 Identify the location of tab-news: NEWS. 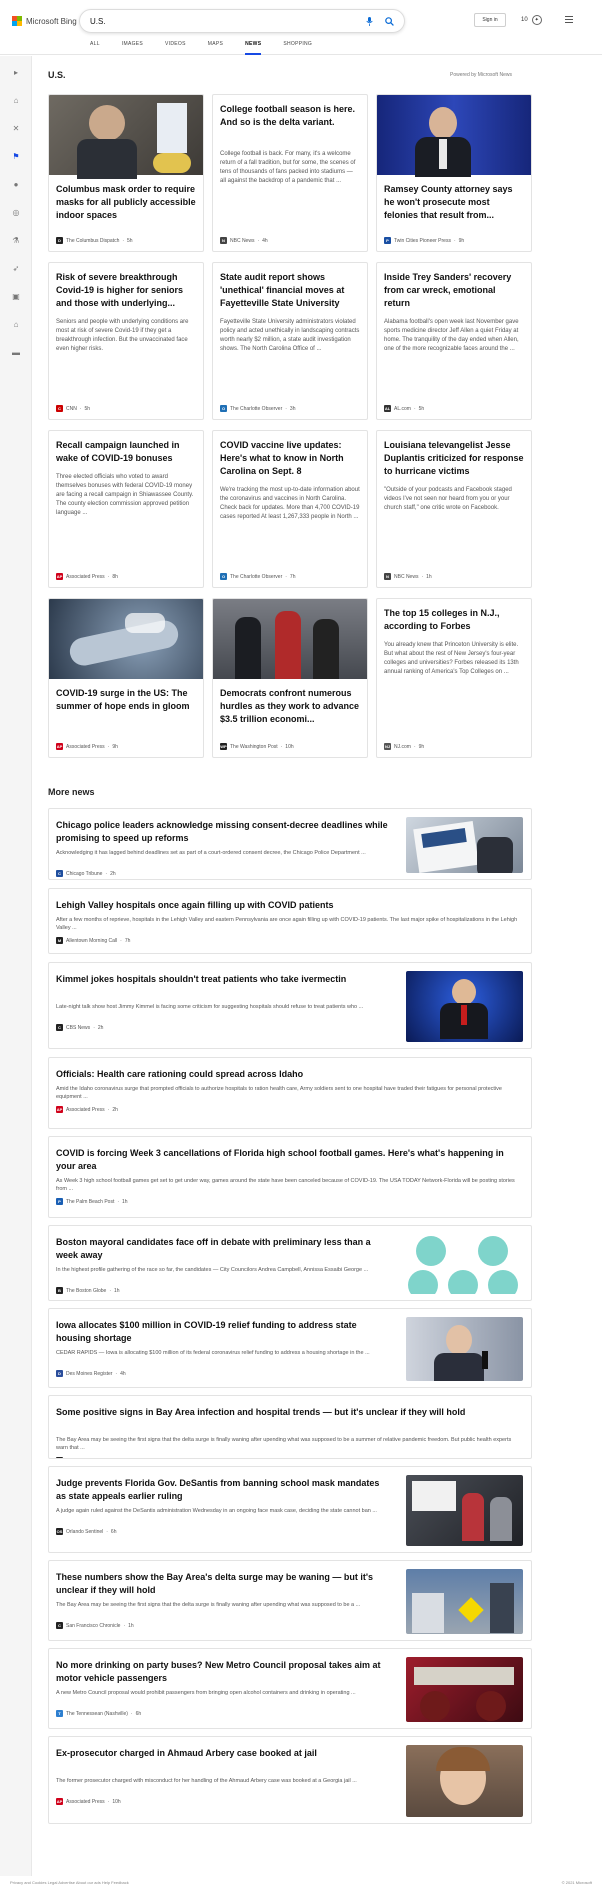
(253, 48).